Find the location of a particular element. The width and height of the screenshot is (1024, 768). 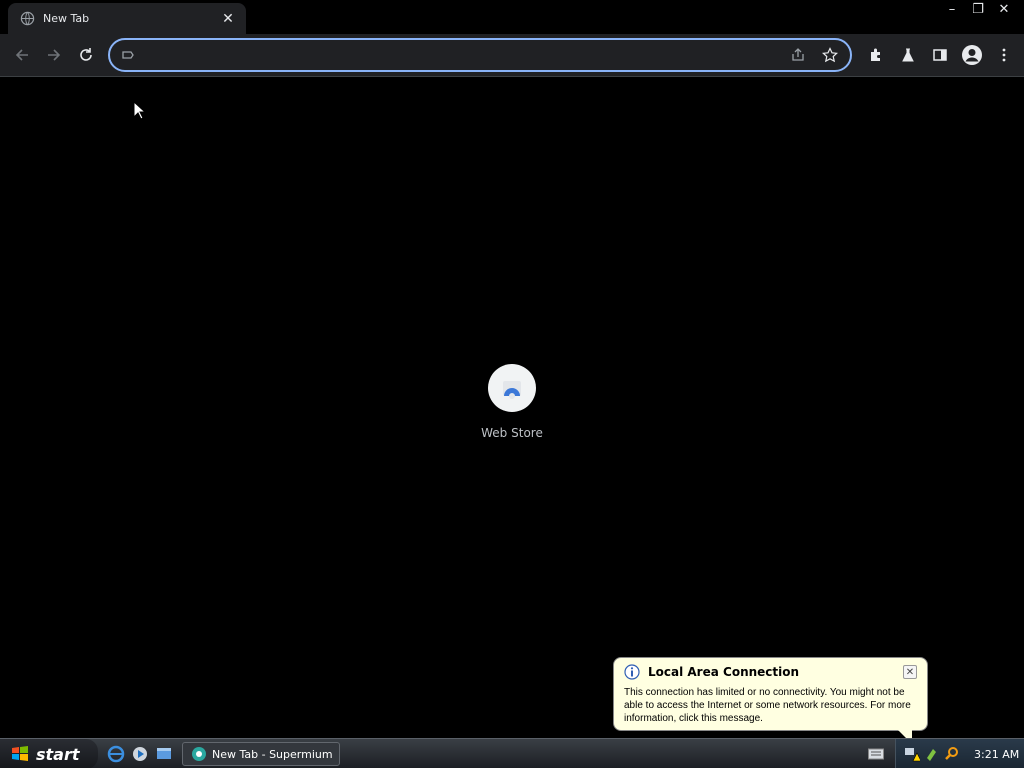

quick-launch is located at coordinates (140, 754).